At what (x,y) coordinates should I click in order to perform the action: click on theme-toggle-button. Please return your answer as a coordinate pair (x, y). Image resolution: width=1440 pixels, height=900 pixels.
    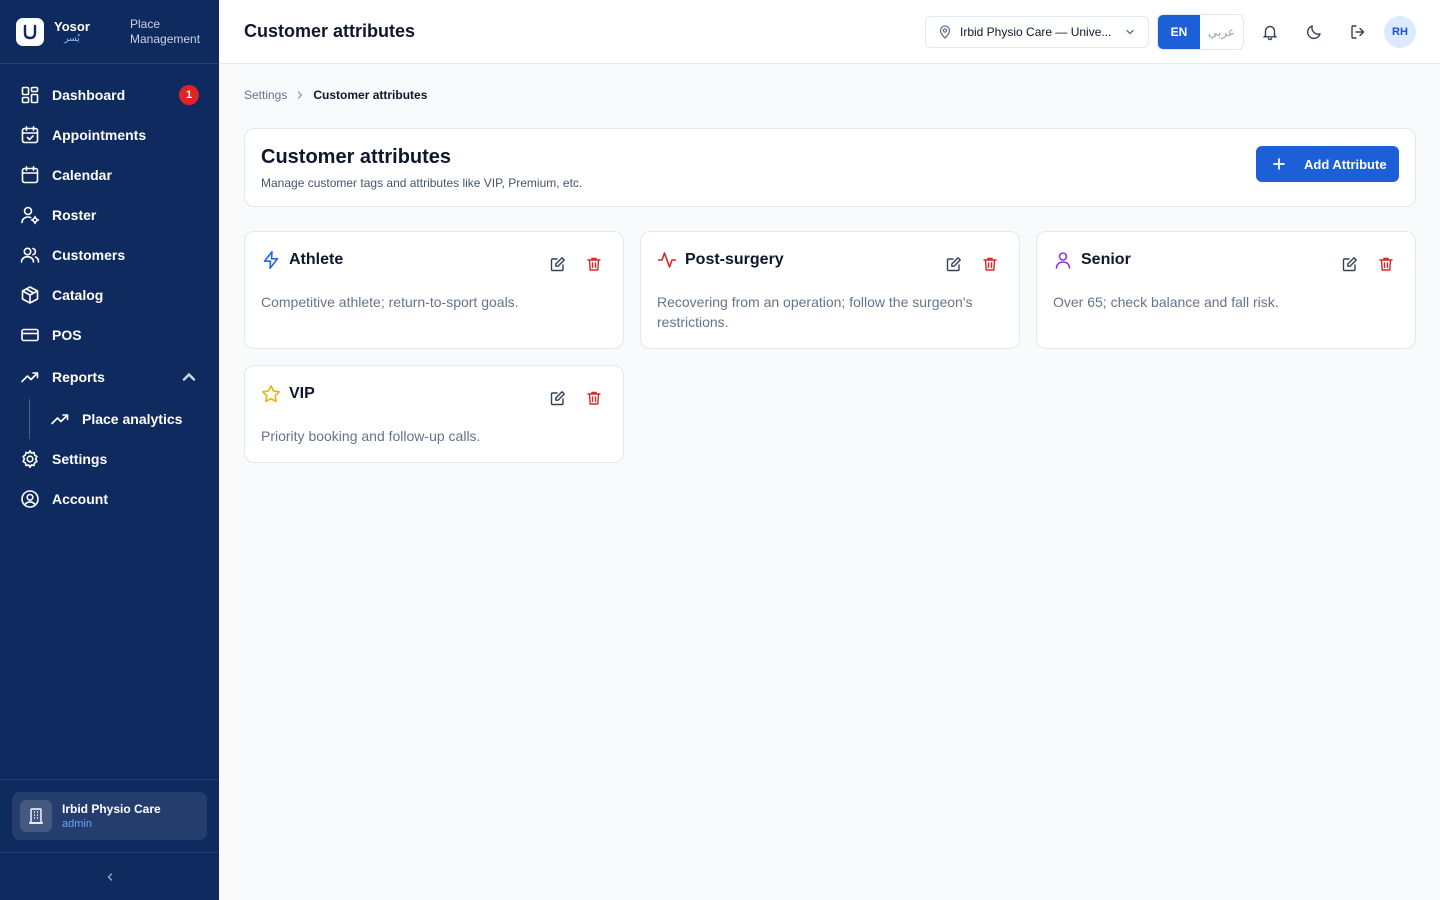
    Looking at the image, I should click on (1314, 32).